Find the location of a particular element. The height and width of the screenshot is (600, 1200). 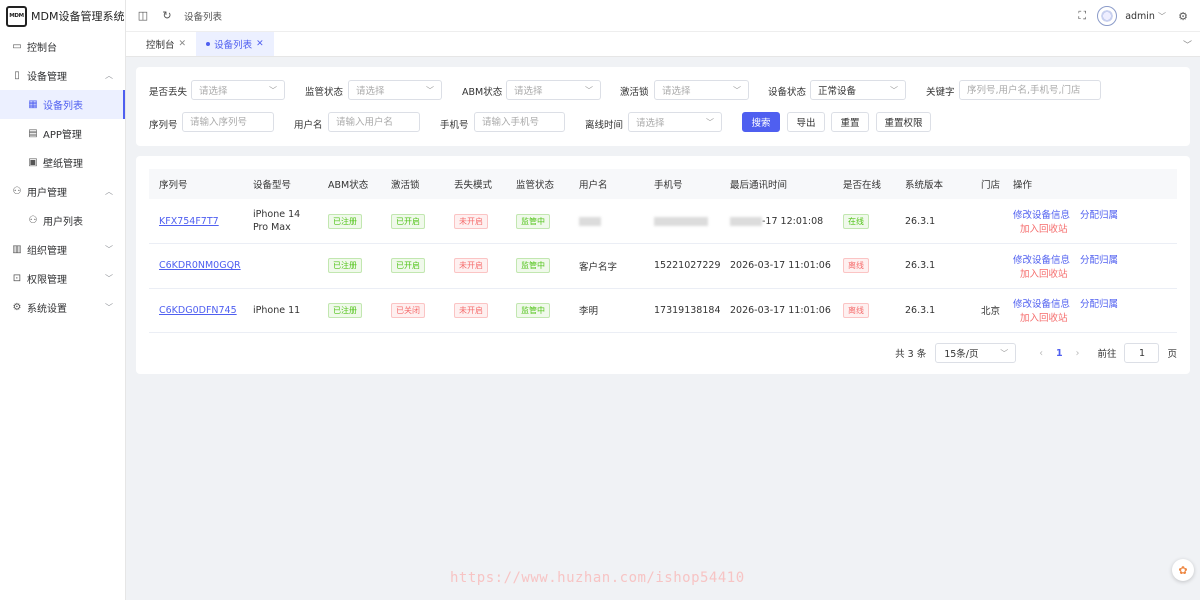

sidebar-toggle-icon: ◫ is located at coordinates (143, 16).